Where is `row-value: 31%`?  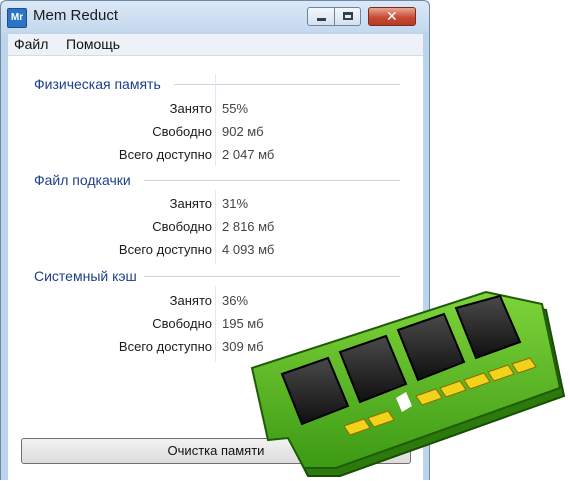
row-value: 31% is located at coordinates (235, 203).